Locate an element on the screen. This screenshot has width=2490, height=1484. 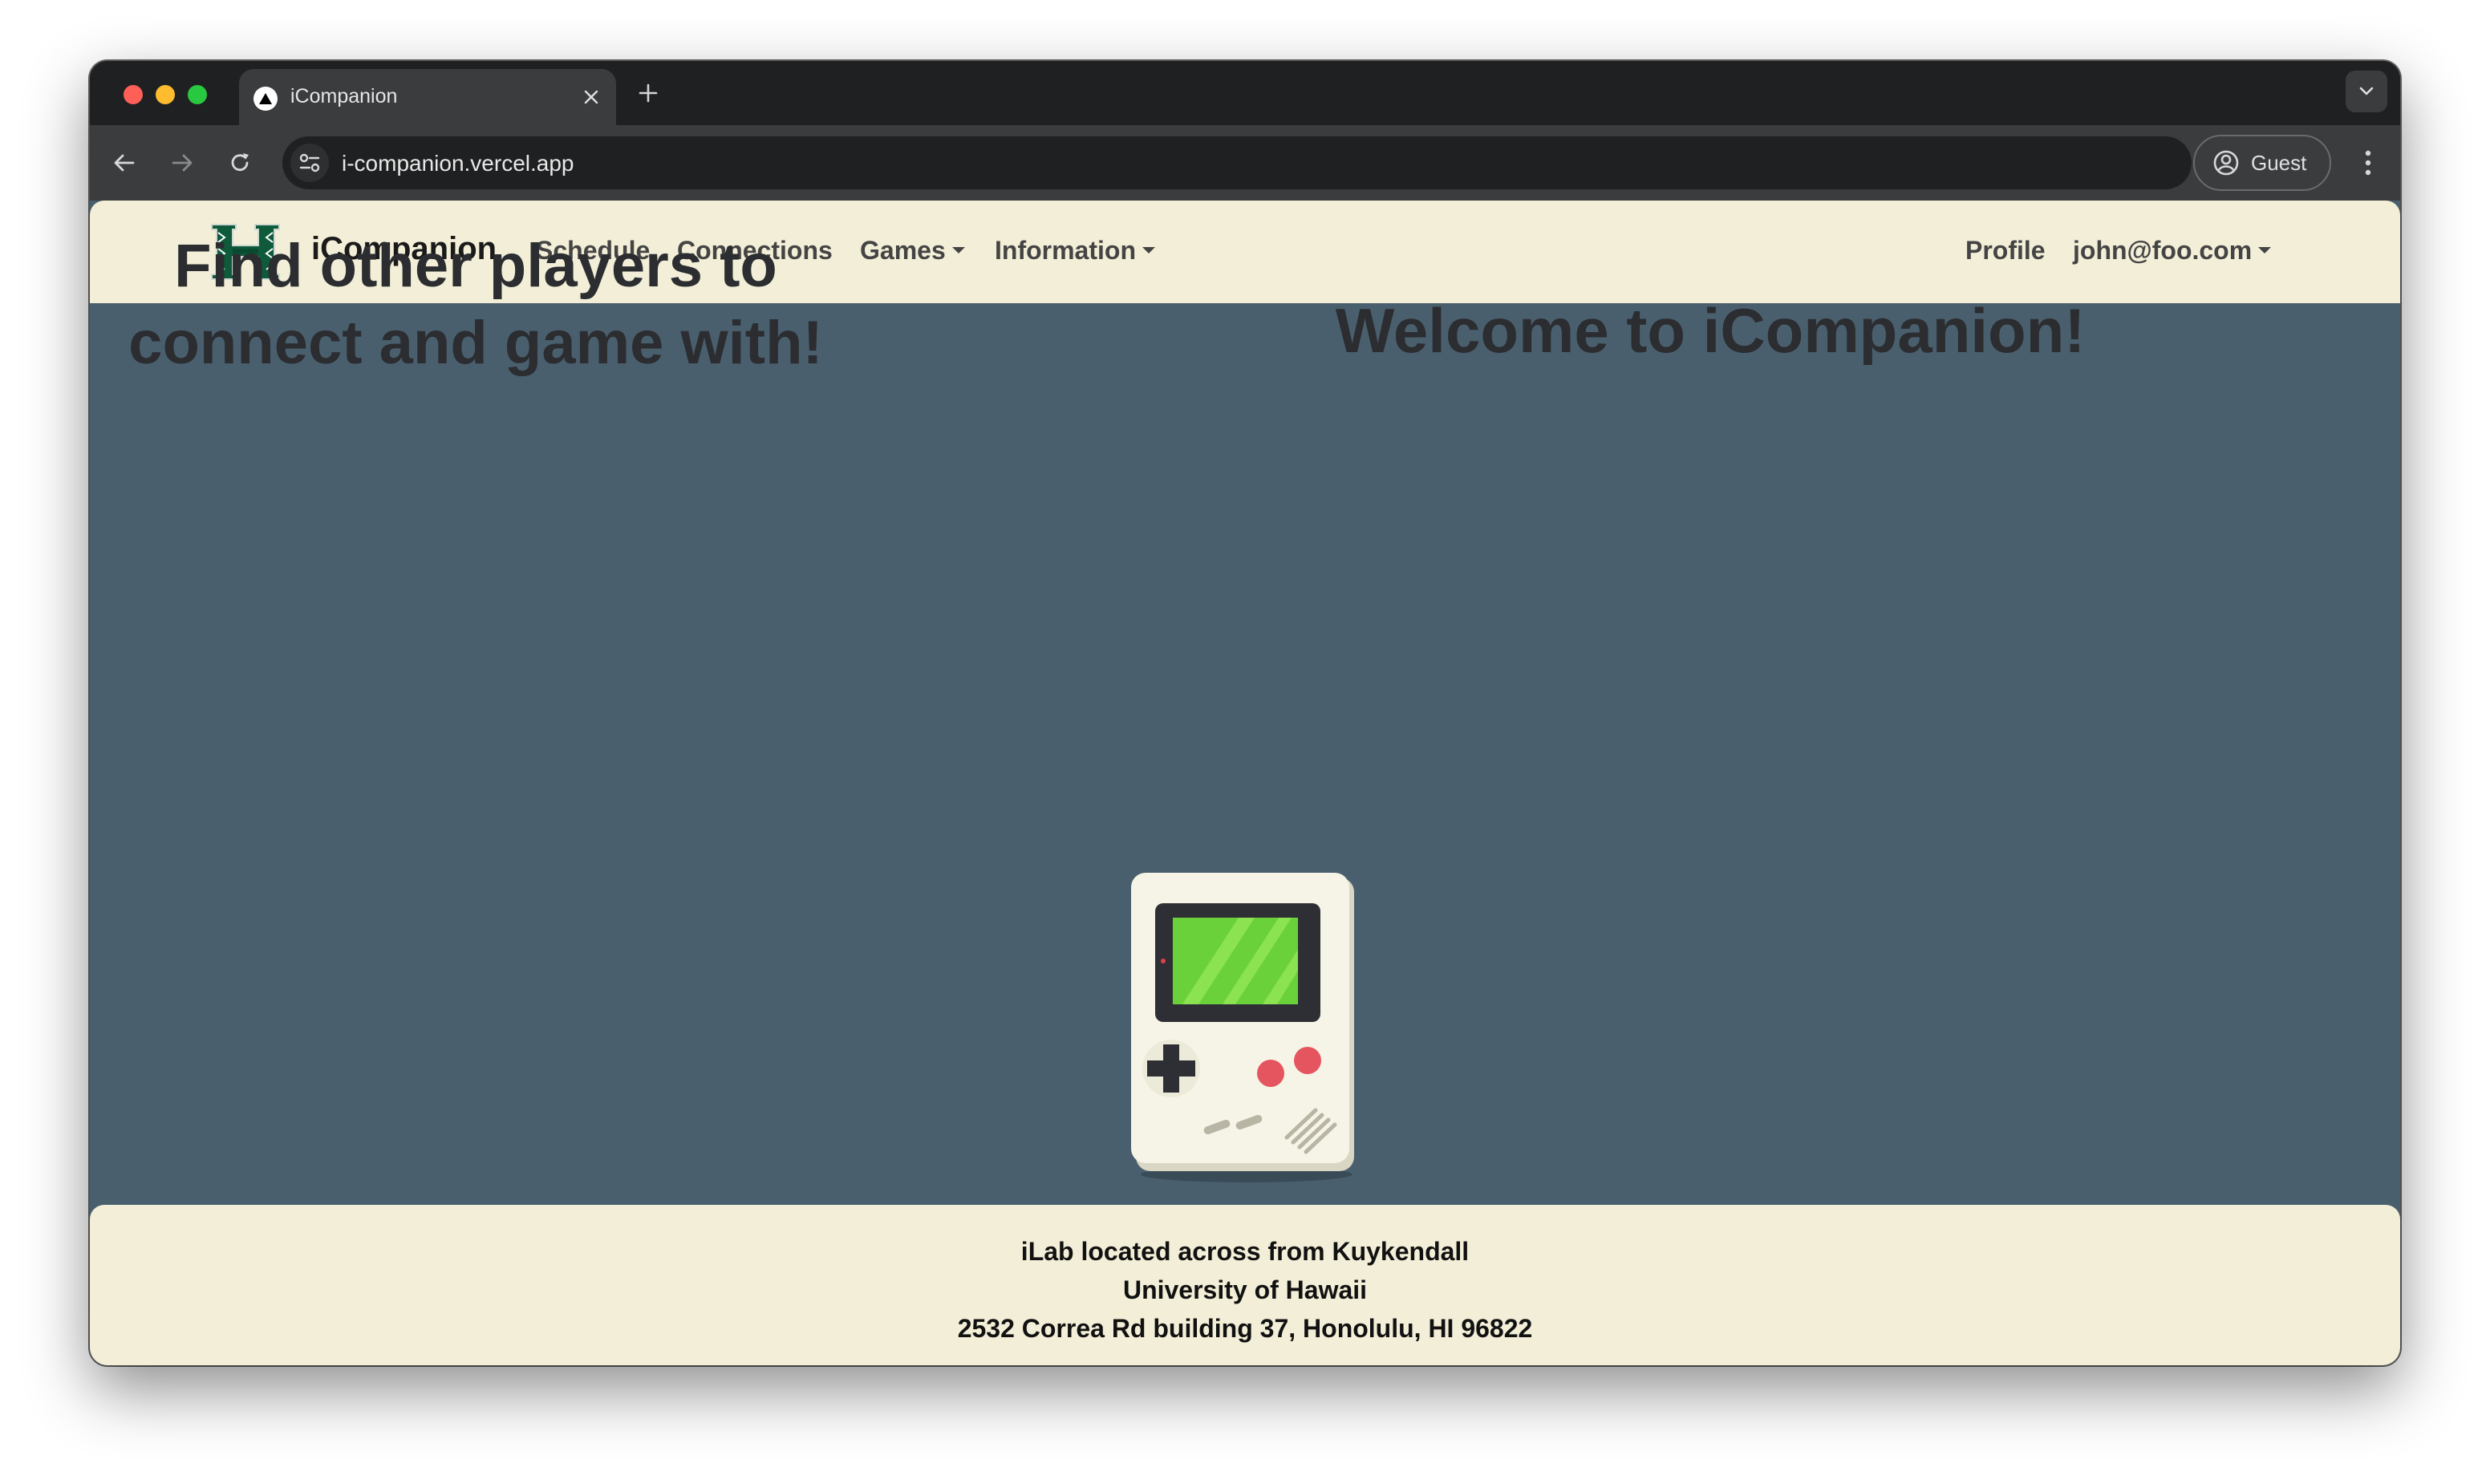
footer-line-university: University of Hawaii is located at coordinates (1245, 1289).